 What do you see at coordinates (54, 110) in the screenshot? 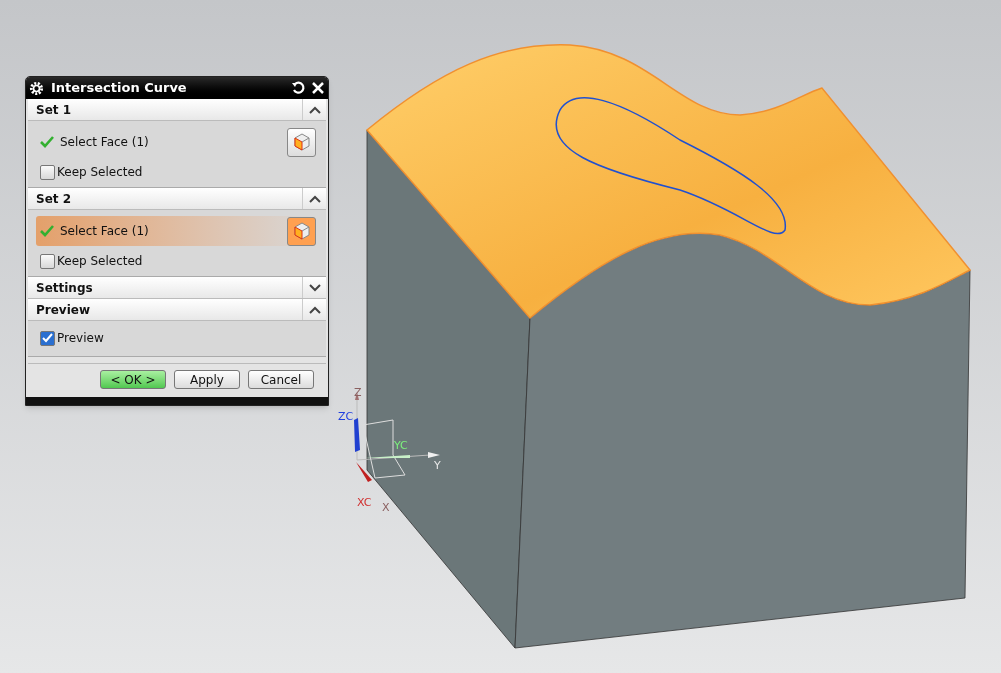
I see `section-title: Set 1` at bounding box center [54, 110].